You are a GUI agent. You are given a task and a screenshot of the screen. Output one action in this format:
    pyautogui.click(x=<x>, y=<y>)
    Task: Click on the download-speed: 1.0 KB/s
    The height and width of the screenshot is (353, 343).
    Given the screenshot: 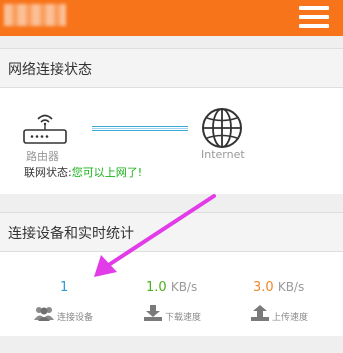 What is the action you would take?
    pyautogui.click(x=171, y=287)
    